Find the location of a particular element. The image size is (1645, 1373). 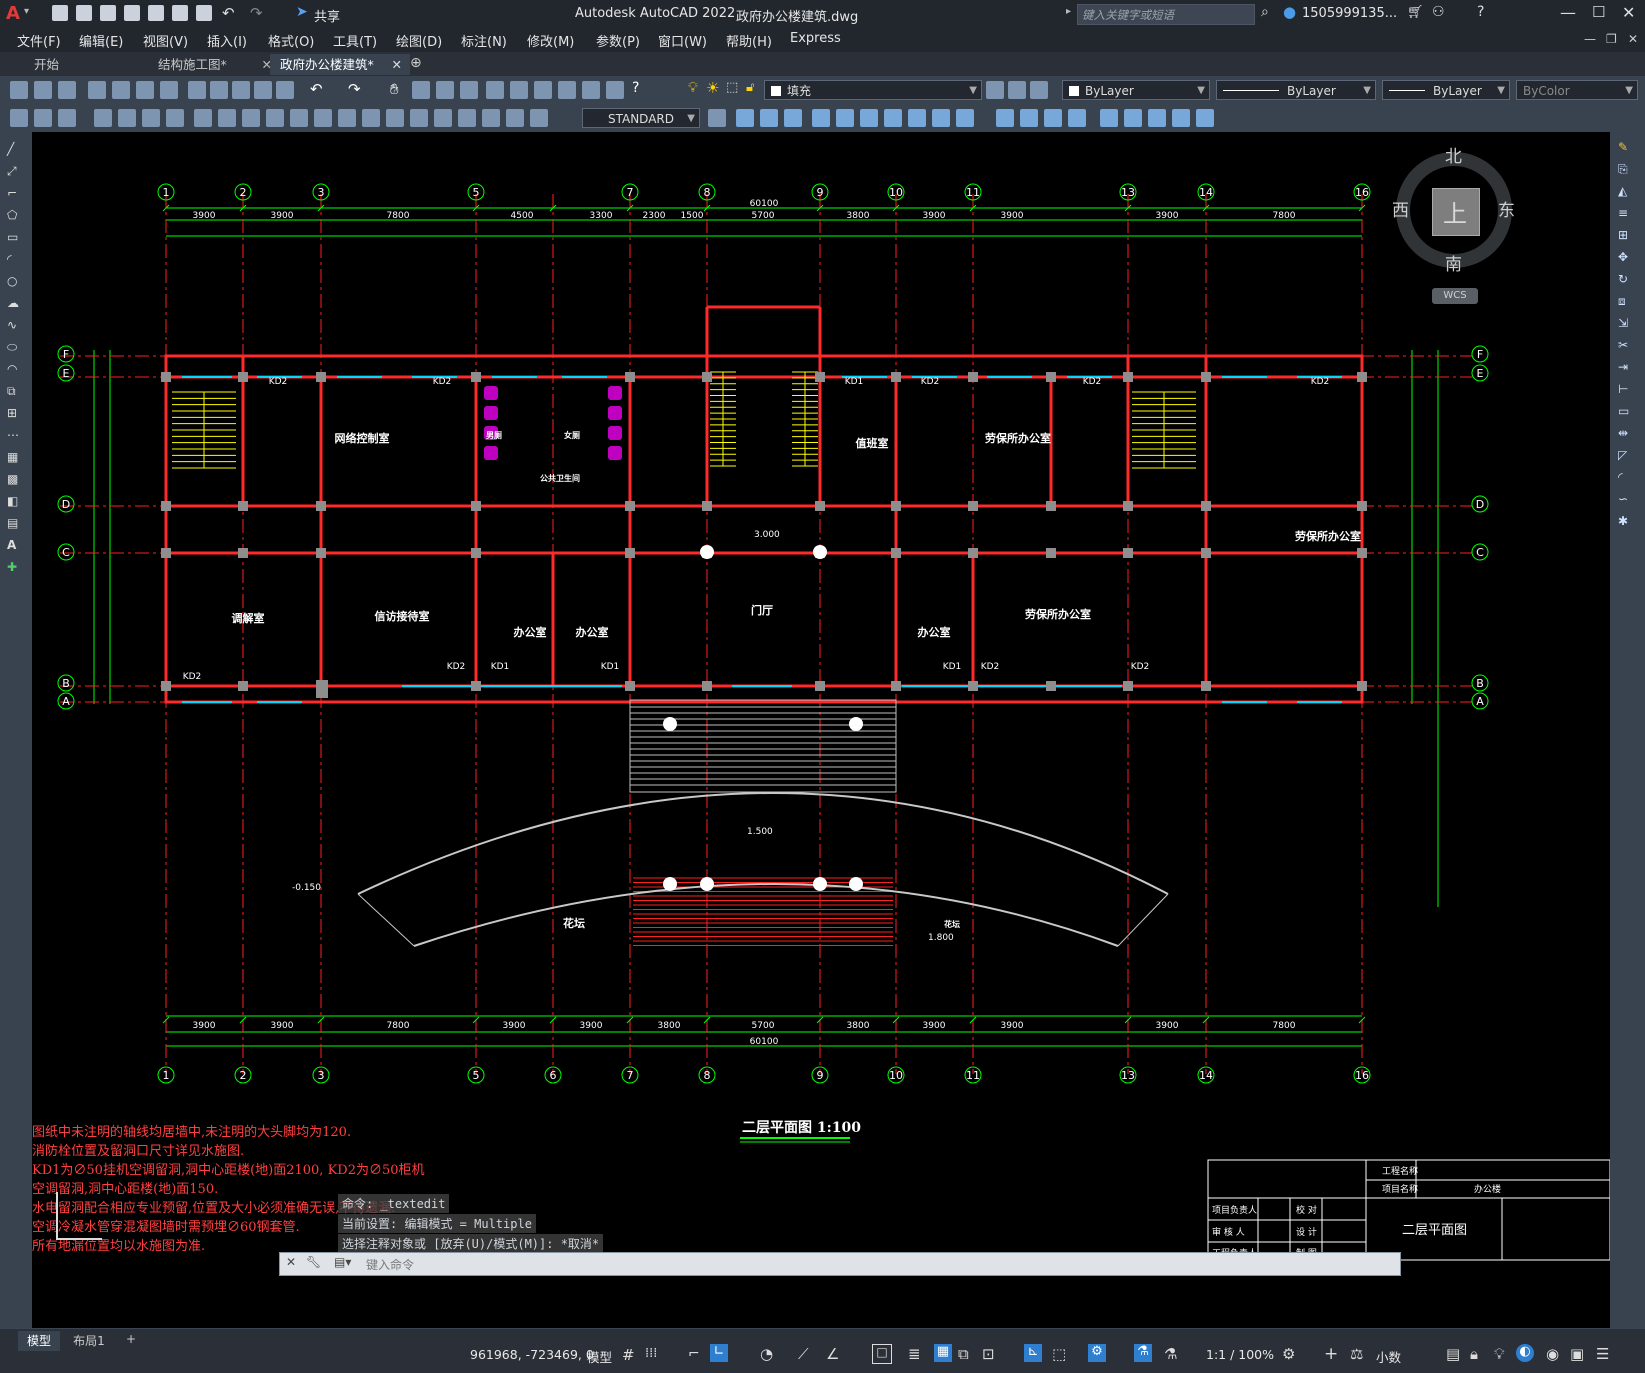

angular-dim-icon is located at coordinates (203, 118).